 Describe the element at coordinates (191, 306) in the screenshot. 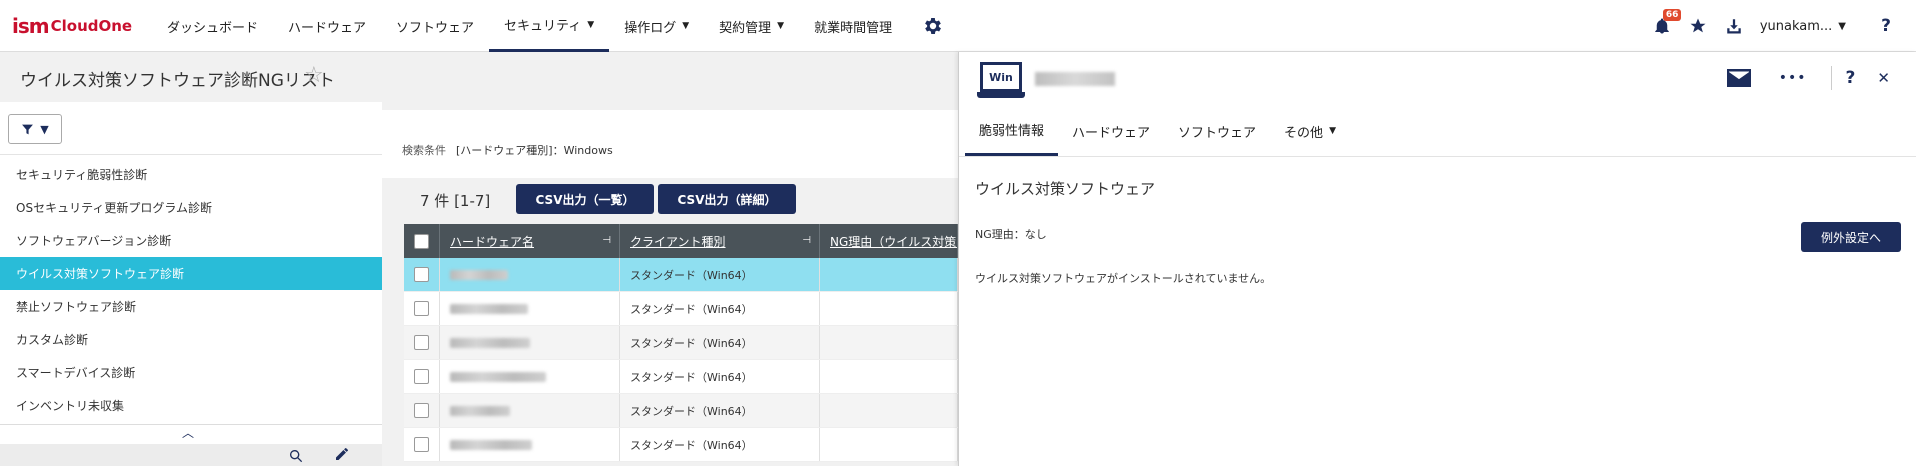

I see `sidebar-item-prohibited-software: 禁止ソフトウェア診断` at that location.